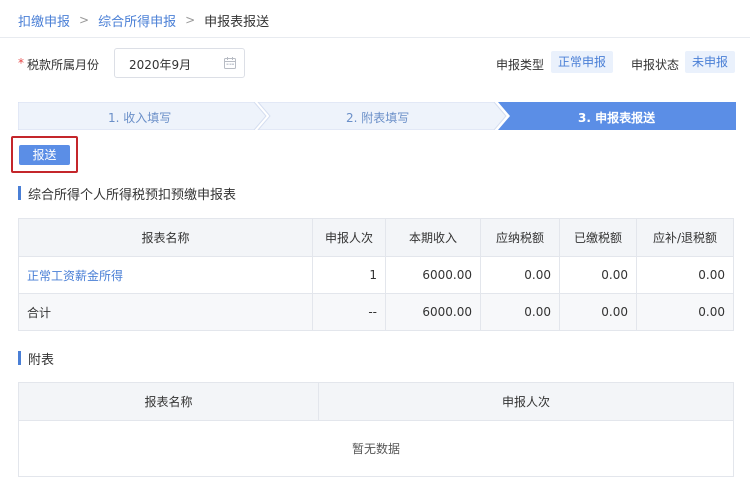 The width and height of the screenshot is (750, 478). I want to click on step-attachment-entry: 2. 附表填写, so click(377, 117).